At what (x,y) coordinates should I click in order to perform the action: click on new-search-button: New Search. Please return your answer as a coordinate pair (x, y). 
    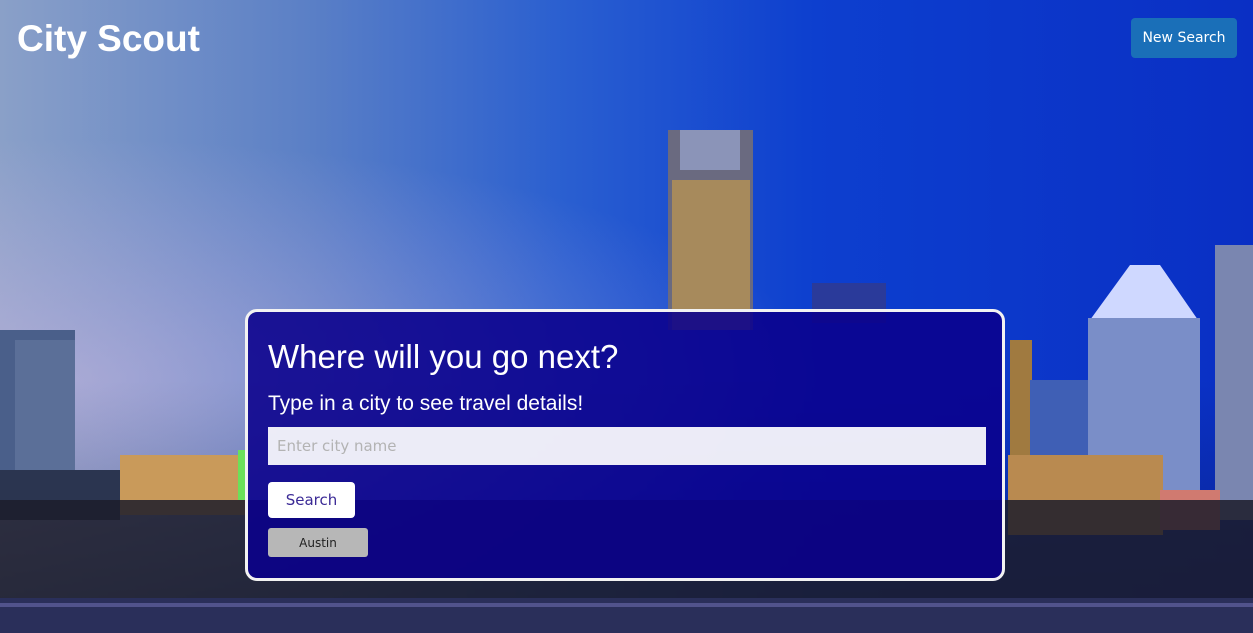
    Looking at the image, I should click on (1184, 38).